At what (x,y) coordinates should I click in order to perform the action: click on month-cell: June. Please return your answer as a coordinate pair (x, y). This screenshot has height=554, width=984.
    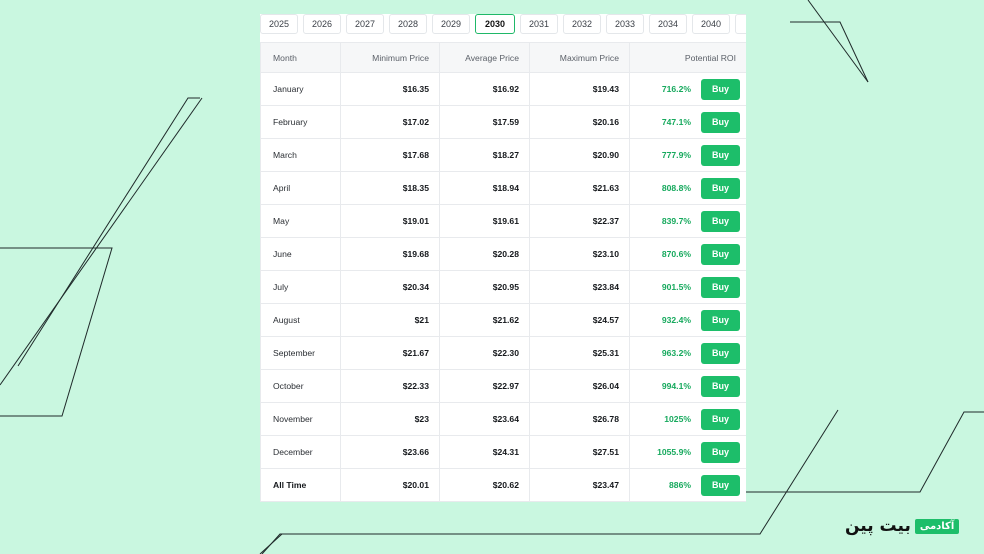
    Looking at the image, I should click on (300, 254).